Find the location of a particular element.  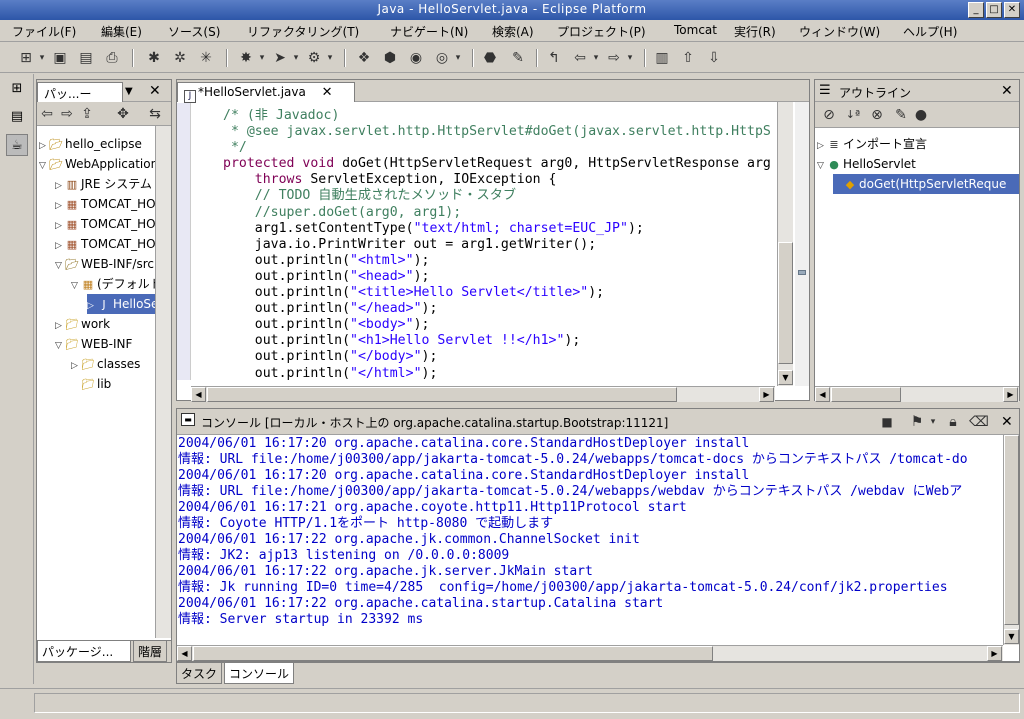

previous-annotation-icon: ⇧ is located at coordinates (688, 58).